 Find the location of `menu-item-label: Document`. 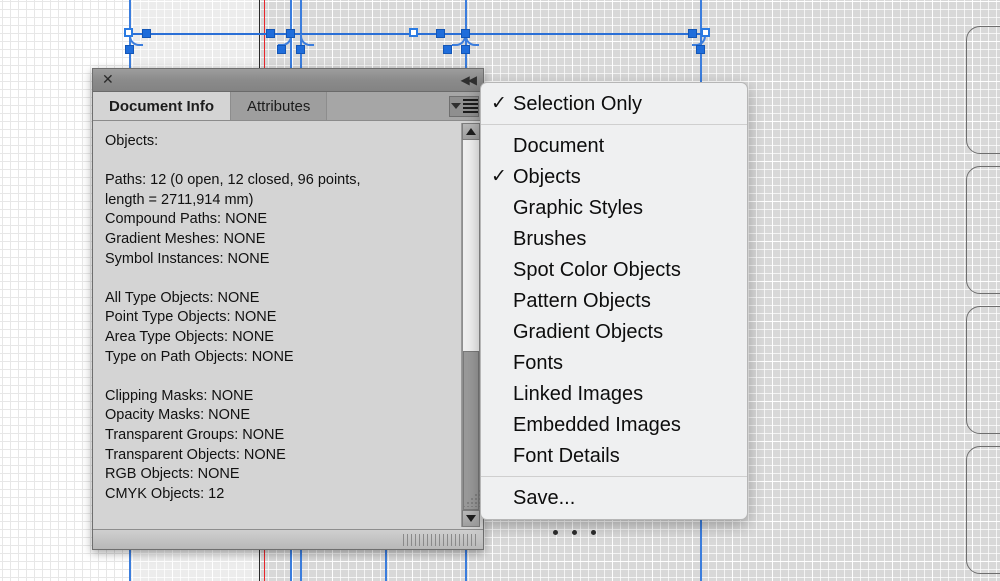

menu-item-label: Document is located at coordinates (559, 145).